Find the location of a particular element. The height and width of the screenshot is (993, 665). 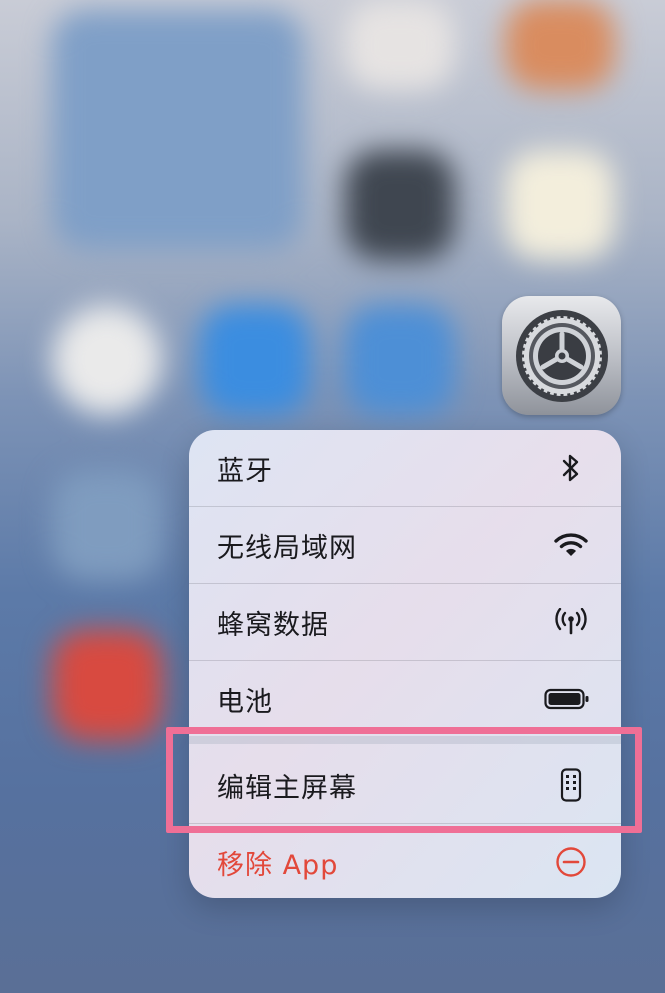

settings-gear-icon is located at coordinates (561, 355).